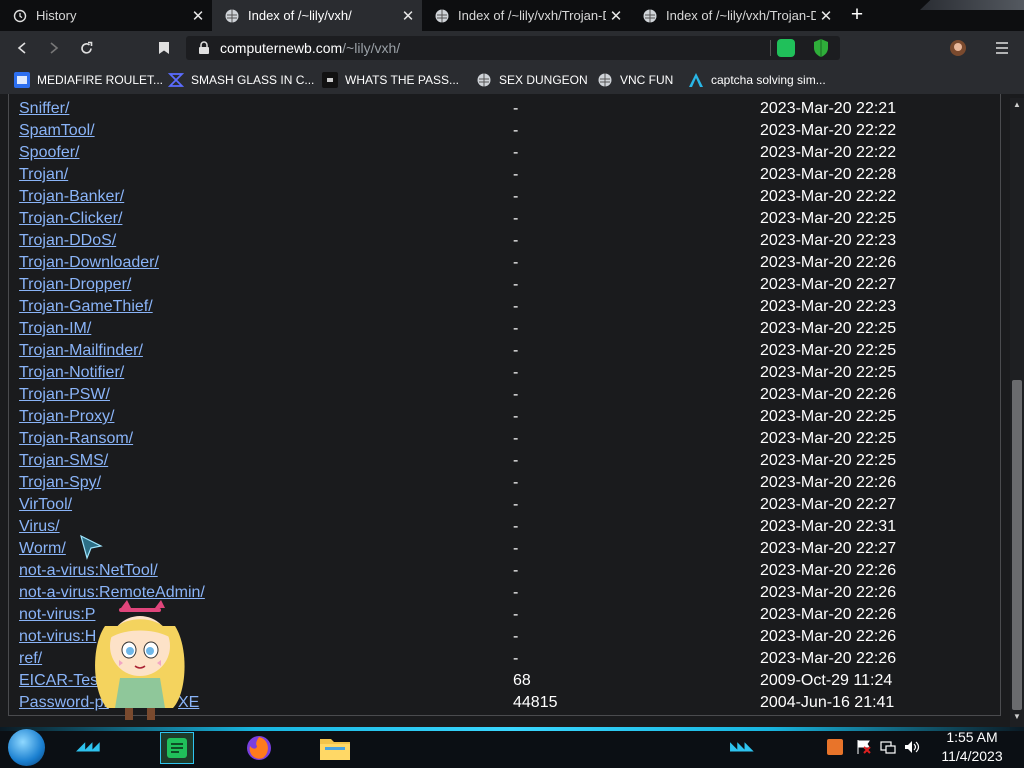 The width and height of the screenshot is (1024, 768). I want to click on taskbar-app-explorer, so click(335, 748).